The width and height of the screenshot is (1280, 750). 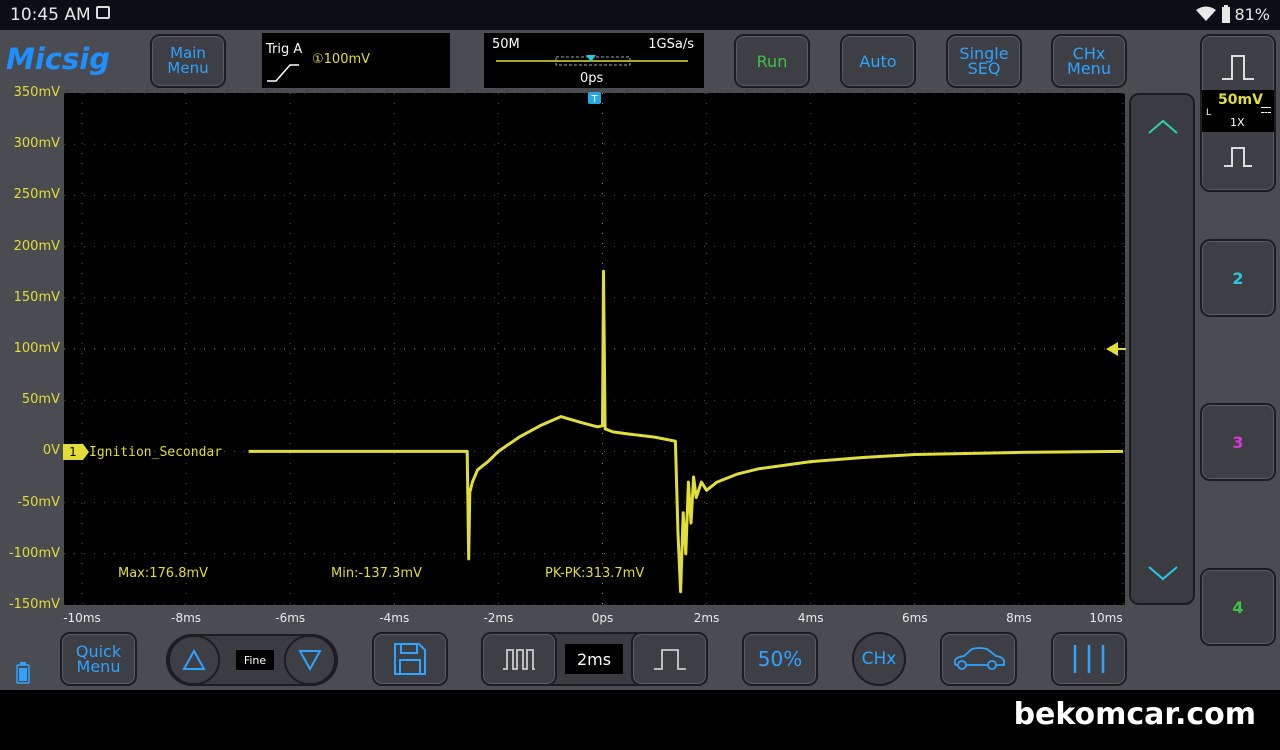 I want to click on channel1-panel: 50mV L 1X, so click(x=1238, y=113).